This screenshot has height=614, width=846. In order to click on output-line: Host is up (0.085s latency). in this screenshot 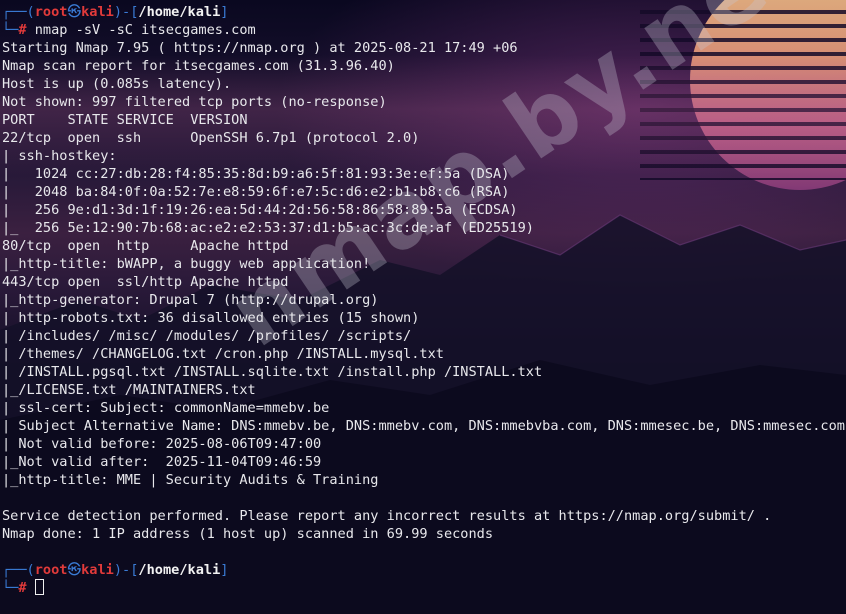, I will do `click(117, 84)`.